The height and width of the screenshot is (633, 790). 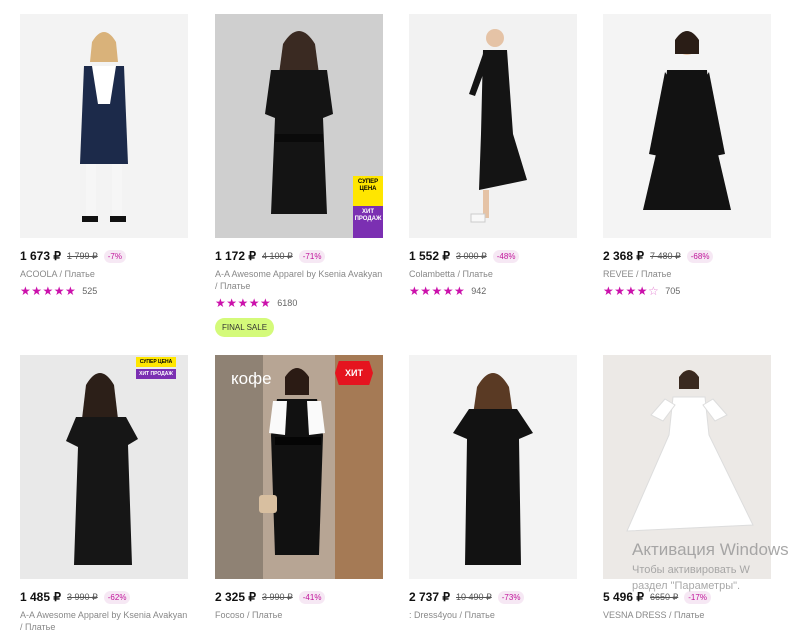 I want to click on watermark-title: Активация Windows, so click(x=710, y=549).